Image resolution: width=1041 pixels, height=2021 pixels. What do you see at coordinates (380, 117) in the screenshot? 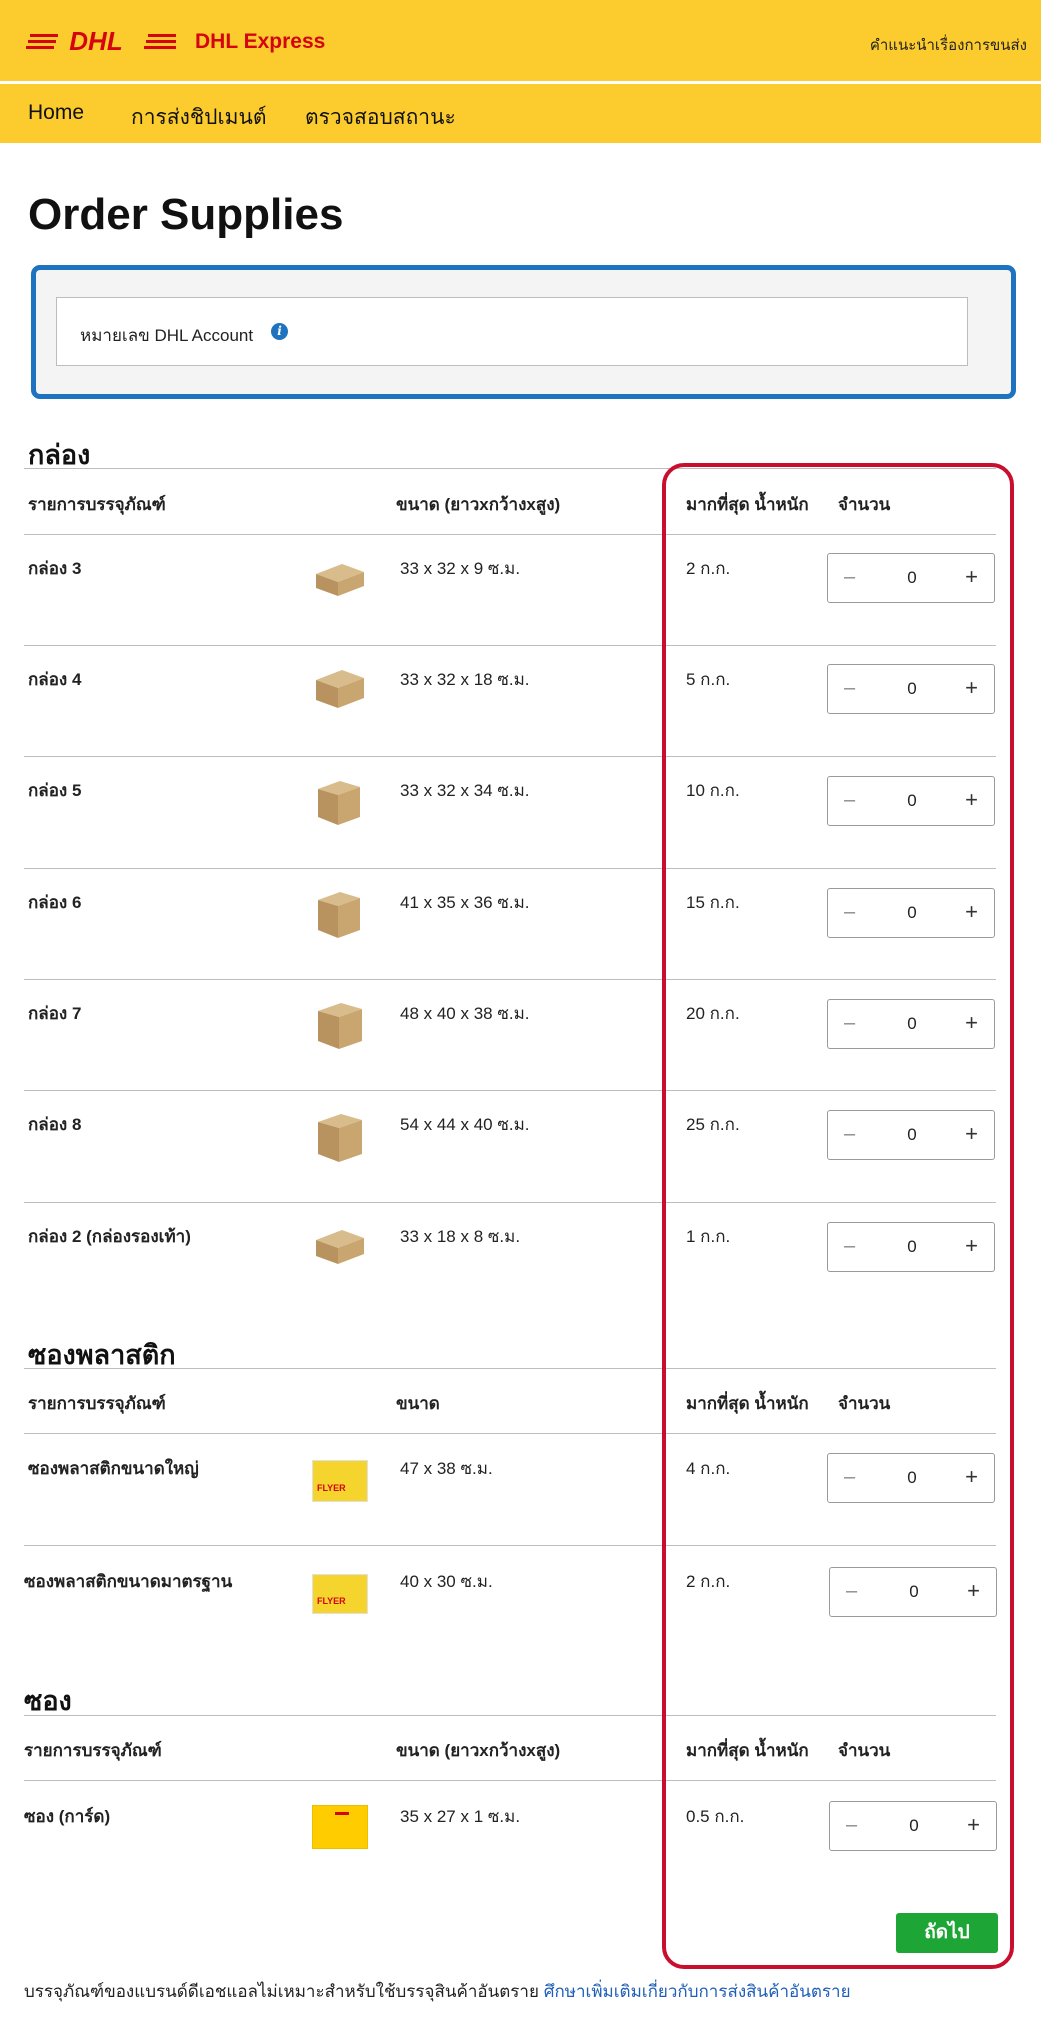
I see `nav-track-status: ตรวจสอบสถานะ` at bounding box center [380, 117].